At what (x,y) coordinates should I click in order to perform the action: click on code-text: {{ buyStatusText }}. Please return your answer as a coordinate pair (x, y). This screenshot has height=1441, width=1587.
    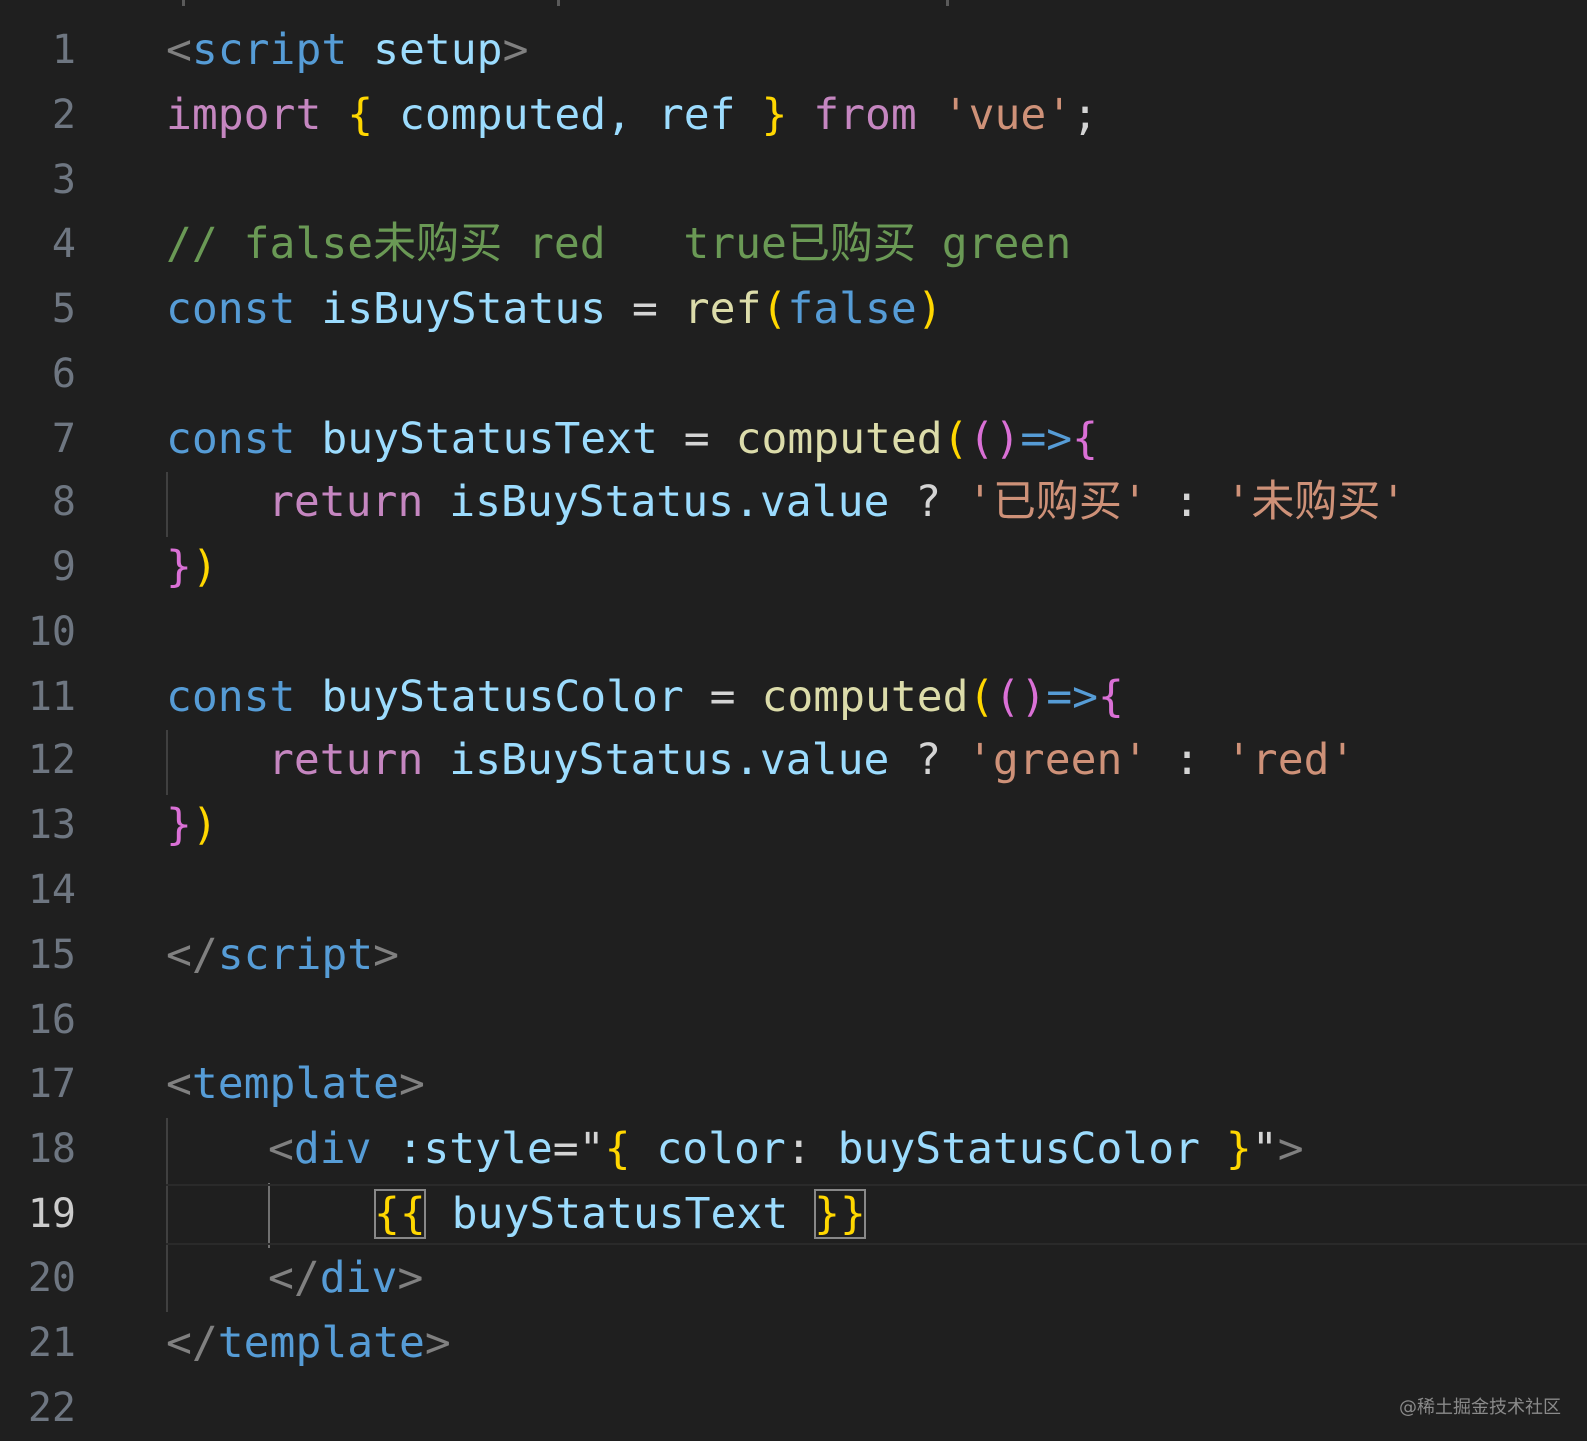
    Looking at the image, I should click on (620, 1214).